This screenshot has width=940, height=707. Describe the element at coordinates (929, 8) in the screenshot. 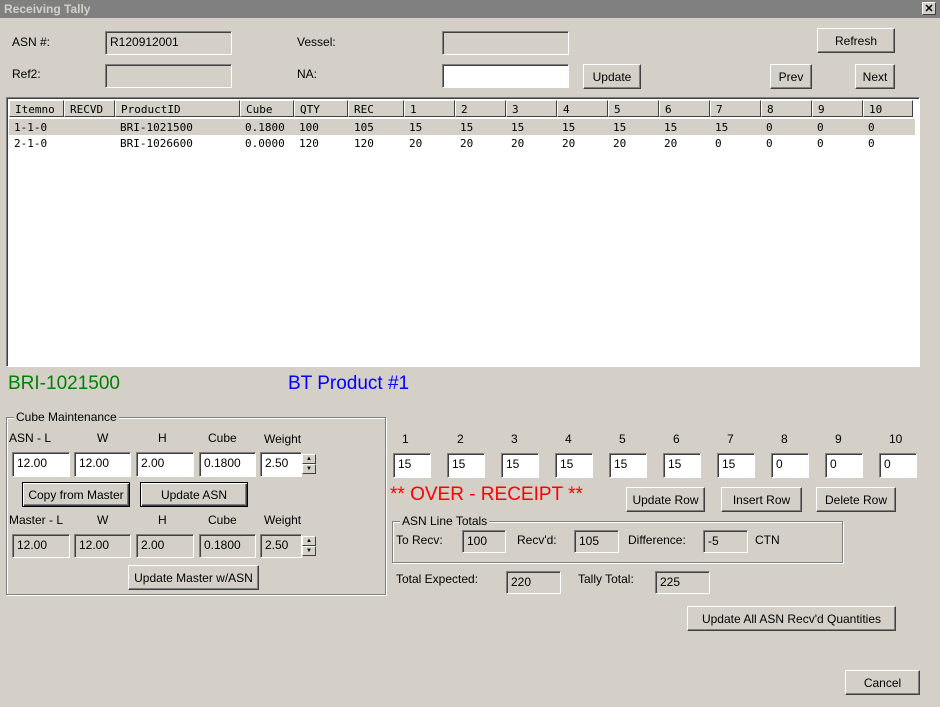

I see `close-icon: ✕` at that location.